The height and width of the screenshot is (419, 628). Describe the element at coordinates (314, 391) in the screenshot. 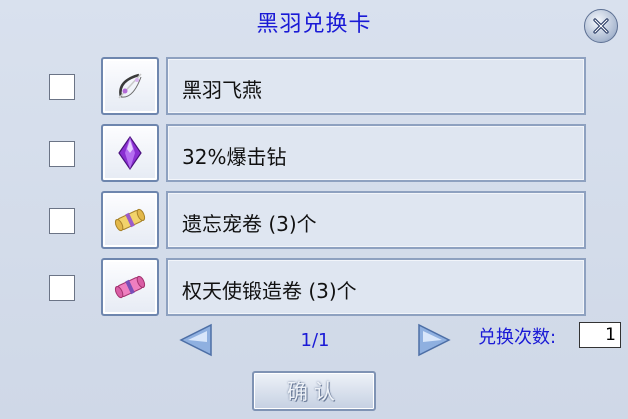

I see `confirm-button: 确认` at that location.